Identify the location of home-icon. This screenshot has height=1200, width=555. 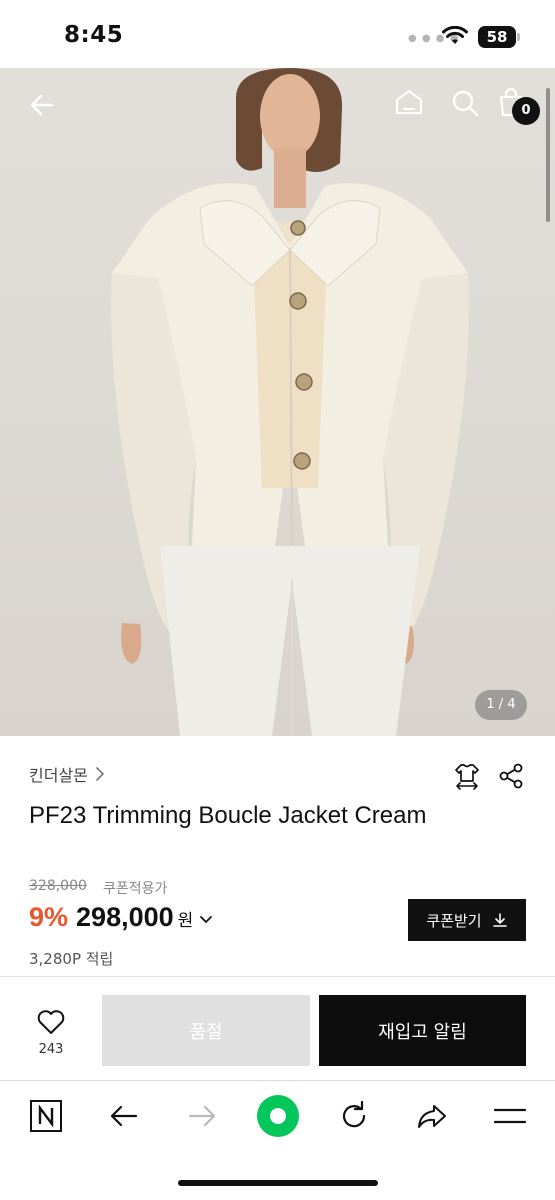
(409, 103).